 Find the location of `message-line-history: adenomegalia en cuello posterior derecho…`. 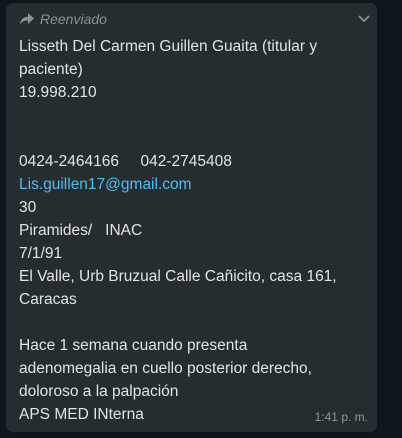

message-line-history: adenomegalia en cuello posterior derecho… is located at coordinates (165, 368).